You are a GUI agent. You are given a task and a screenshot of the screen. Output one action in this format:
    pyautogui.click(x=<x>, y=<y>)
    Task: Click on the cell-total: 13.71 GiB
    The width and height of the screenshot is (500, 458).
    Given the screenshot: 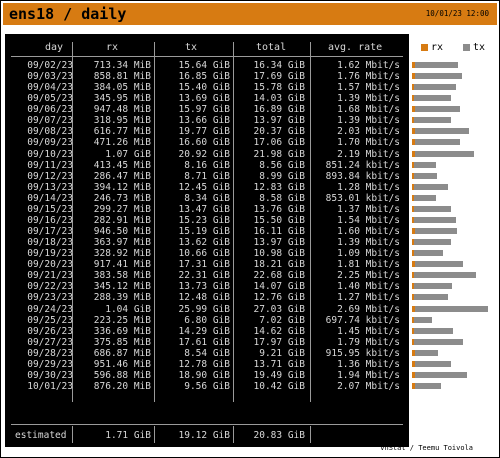 What is the action you would take?
    pyautogui.click(x=279, y=364)
    